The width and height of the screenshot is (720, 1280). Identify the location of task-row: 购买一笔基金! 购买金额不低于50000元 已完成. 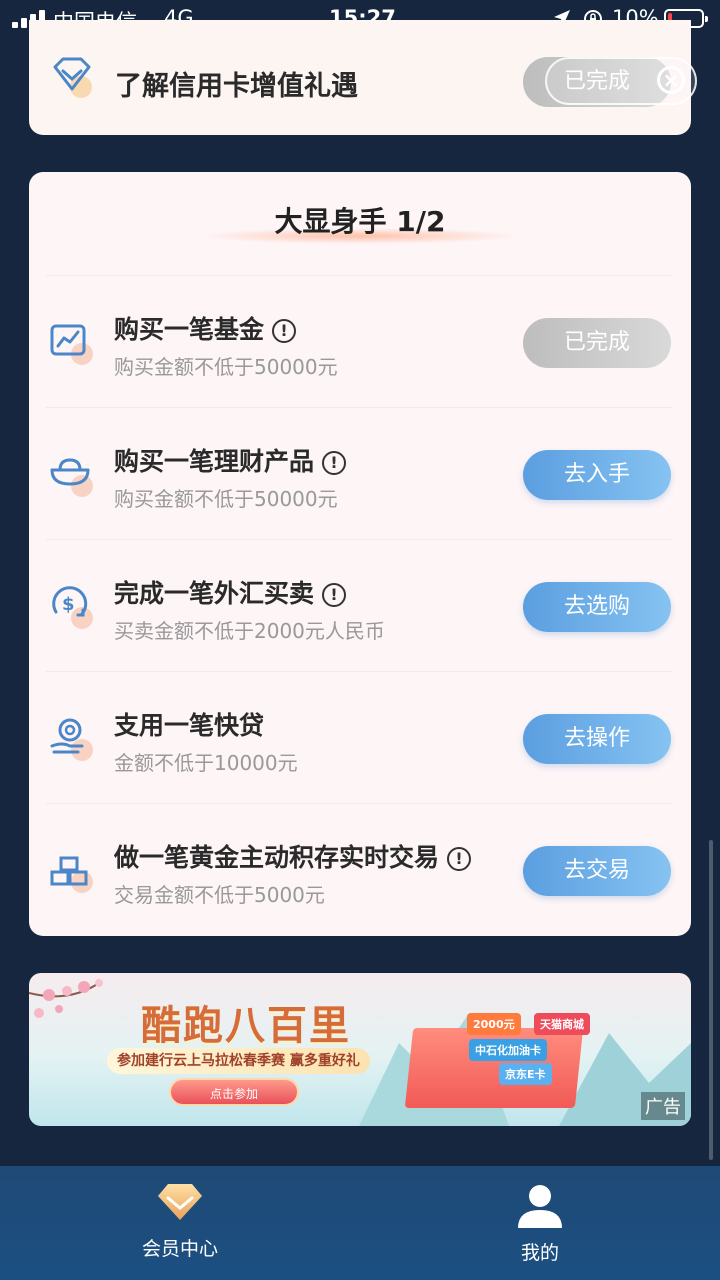
(359, 341).